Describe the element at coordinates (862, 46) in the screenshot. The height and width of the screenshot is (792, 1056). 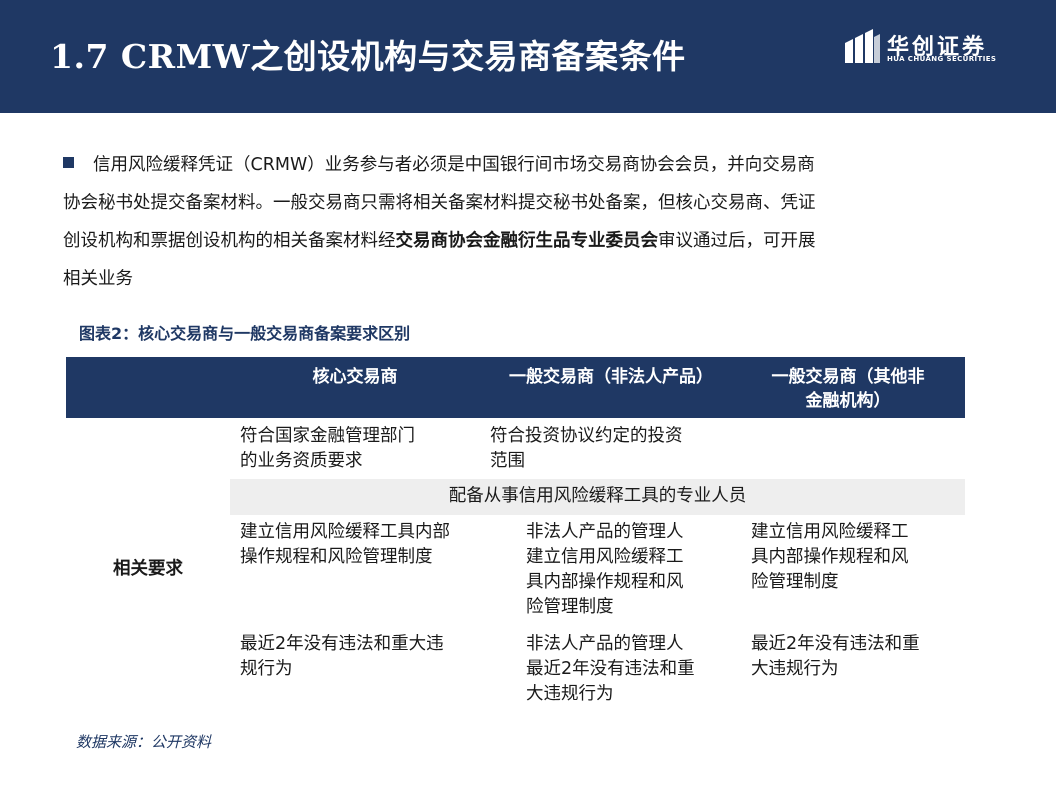
I see `hua-chuang-logo-icon` at that location.